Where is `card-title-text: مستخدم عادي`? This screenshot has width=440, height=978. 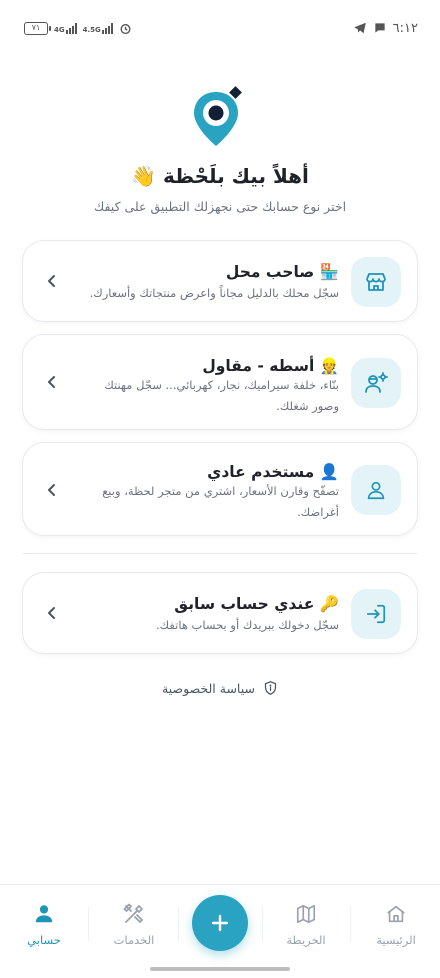 card-title-text: مستخدم عادي is located at coordinates (261, 472).